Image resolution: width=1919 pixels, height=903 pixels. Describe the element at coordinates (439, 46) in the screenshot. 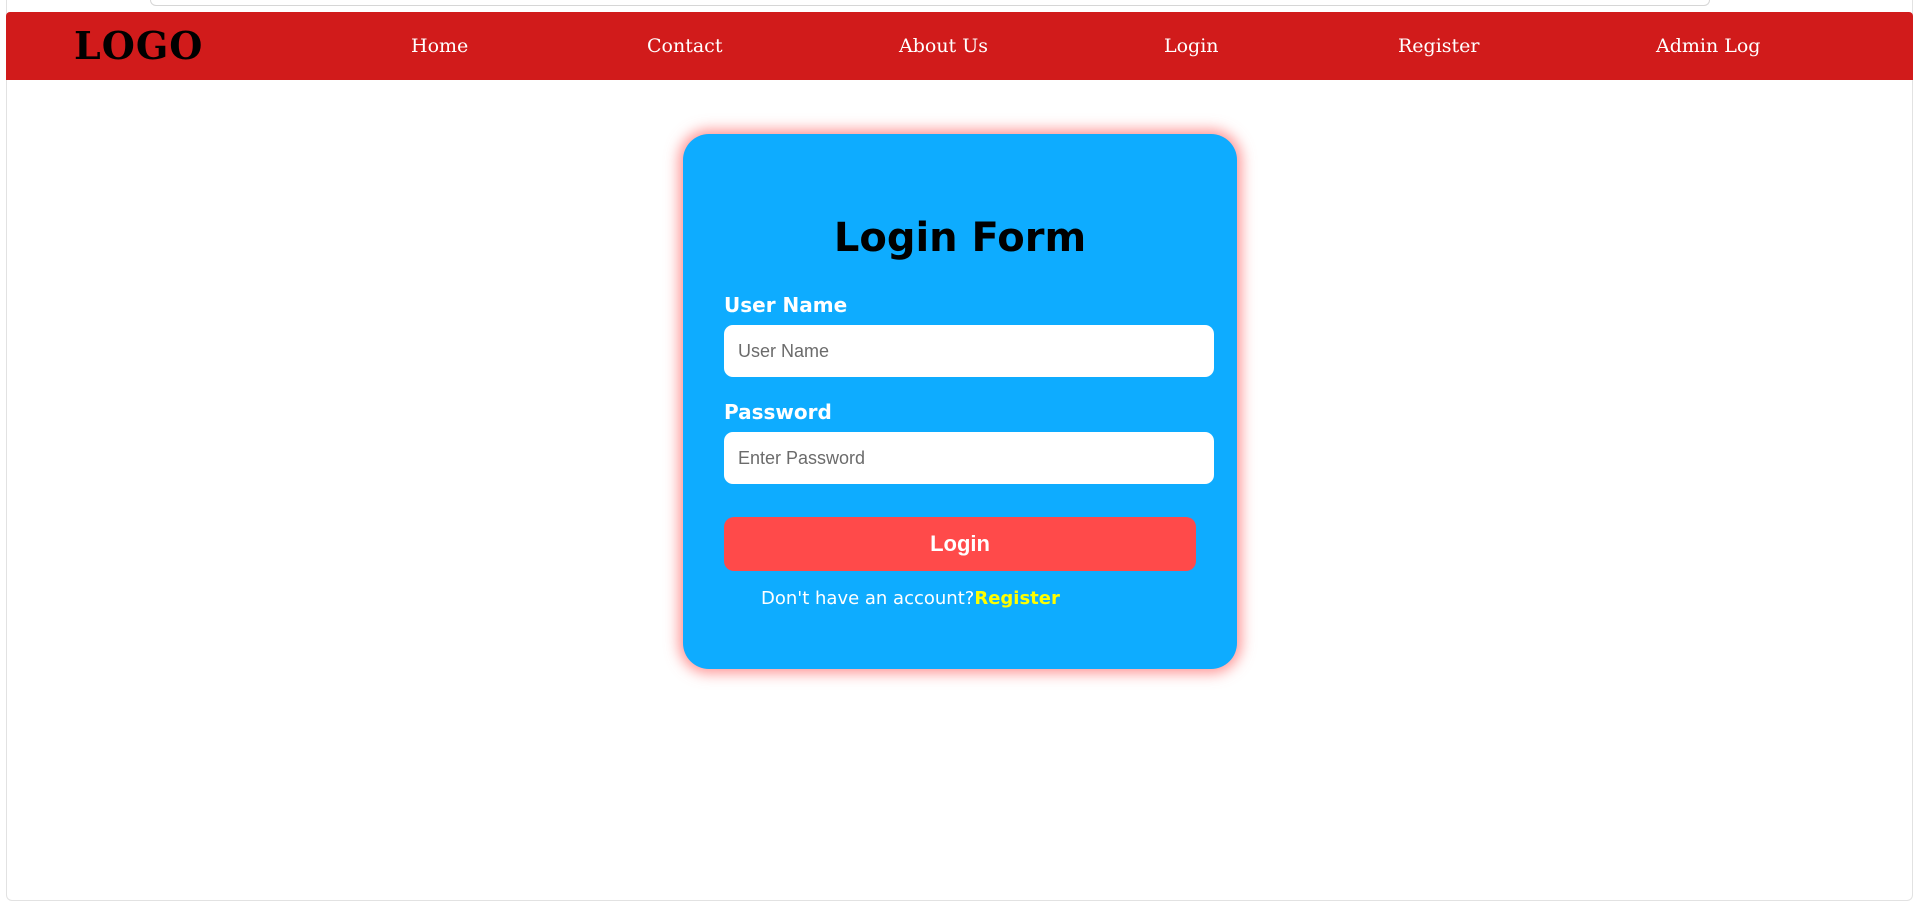

I see `nav-link-home: Home` at that location.